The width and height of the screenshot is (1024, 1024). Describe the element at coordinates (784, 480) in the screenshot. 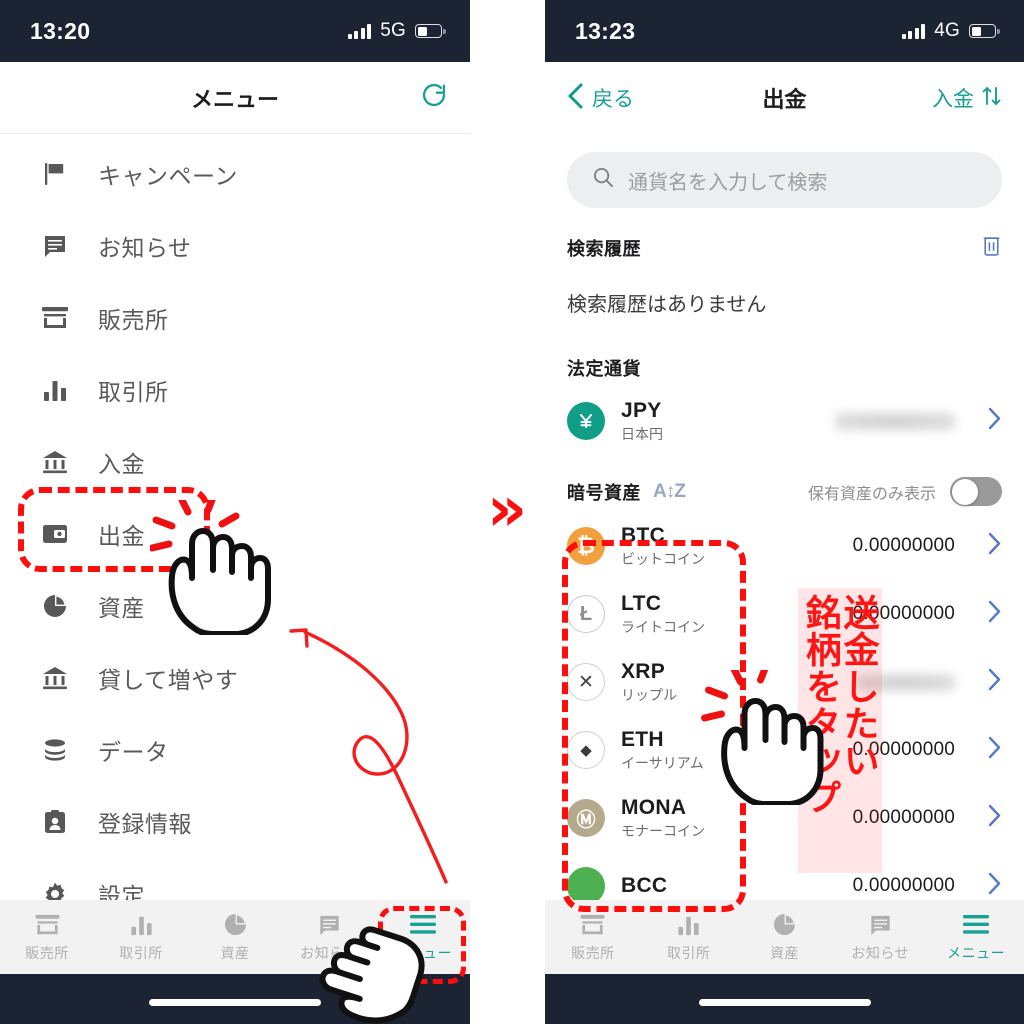

I see `crypto-section-header: 暗号資産 A↕Z 保有資産のみ表示` at that location.